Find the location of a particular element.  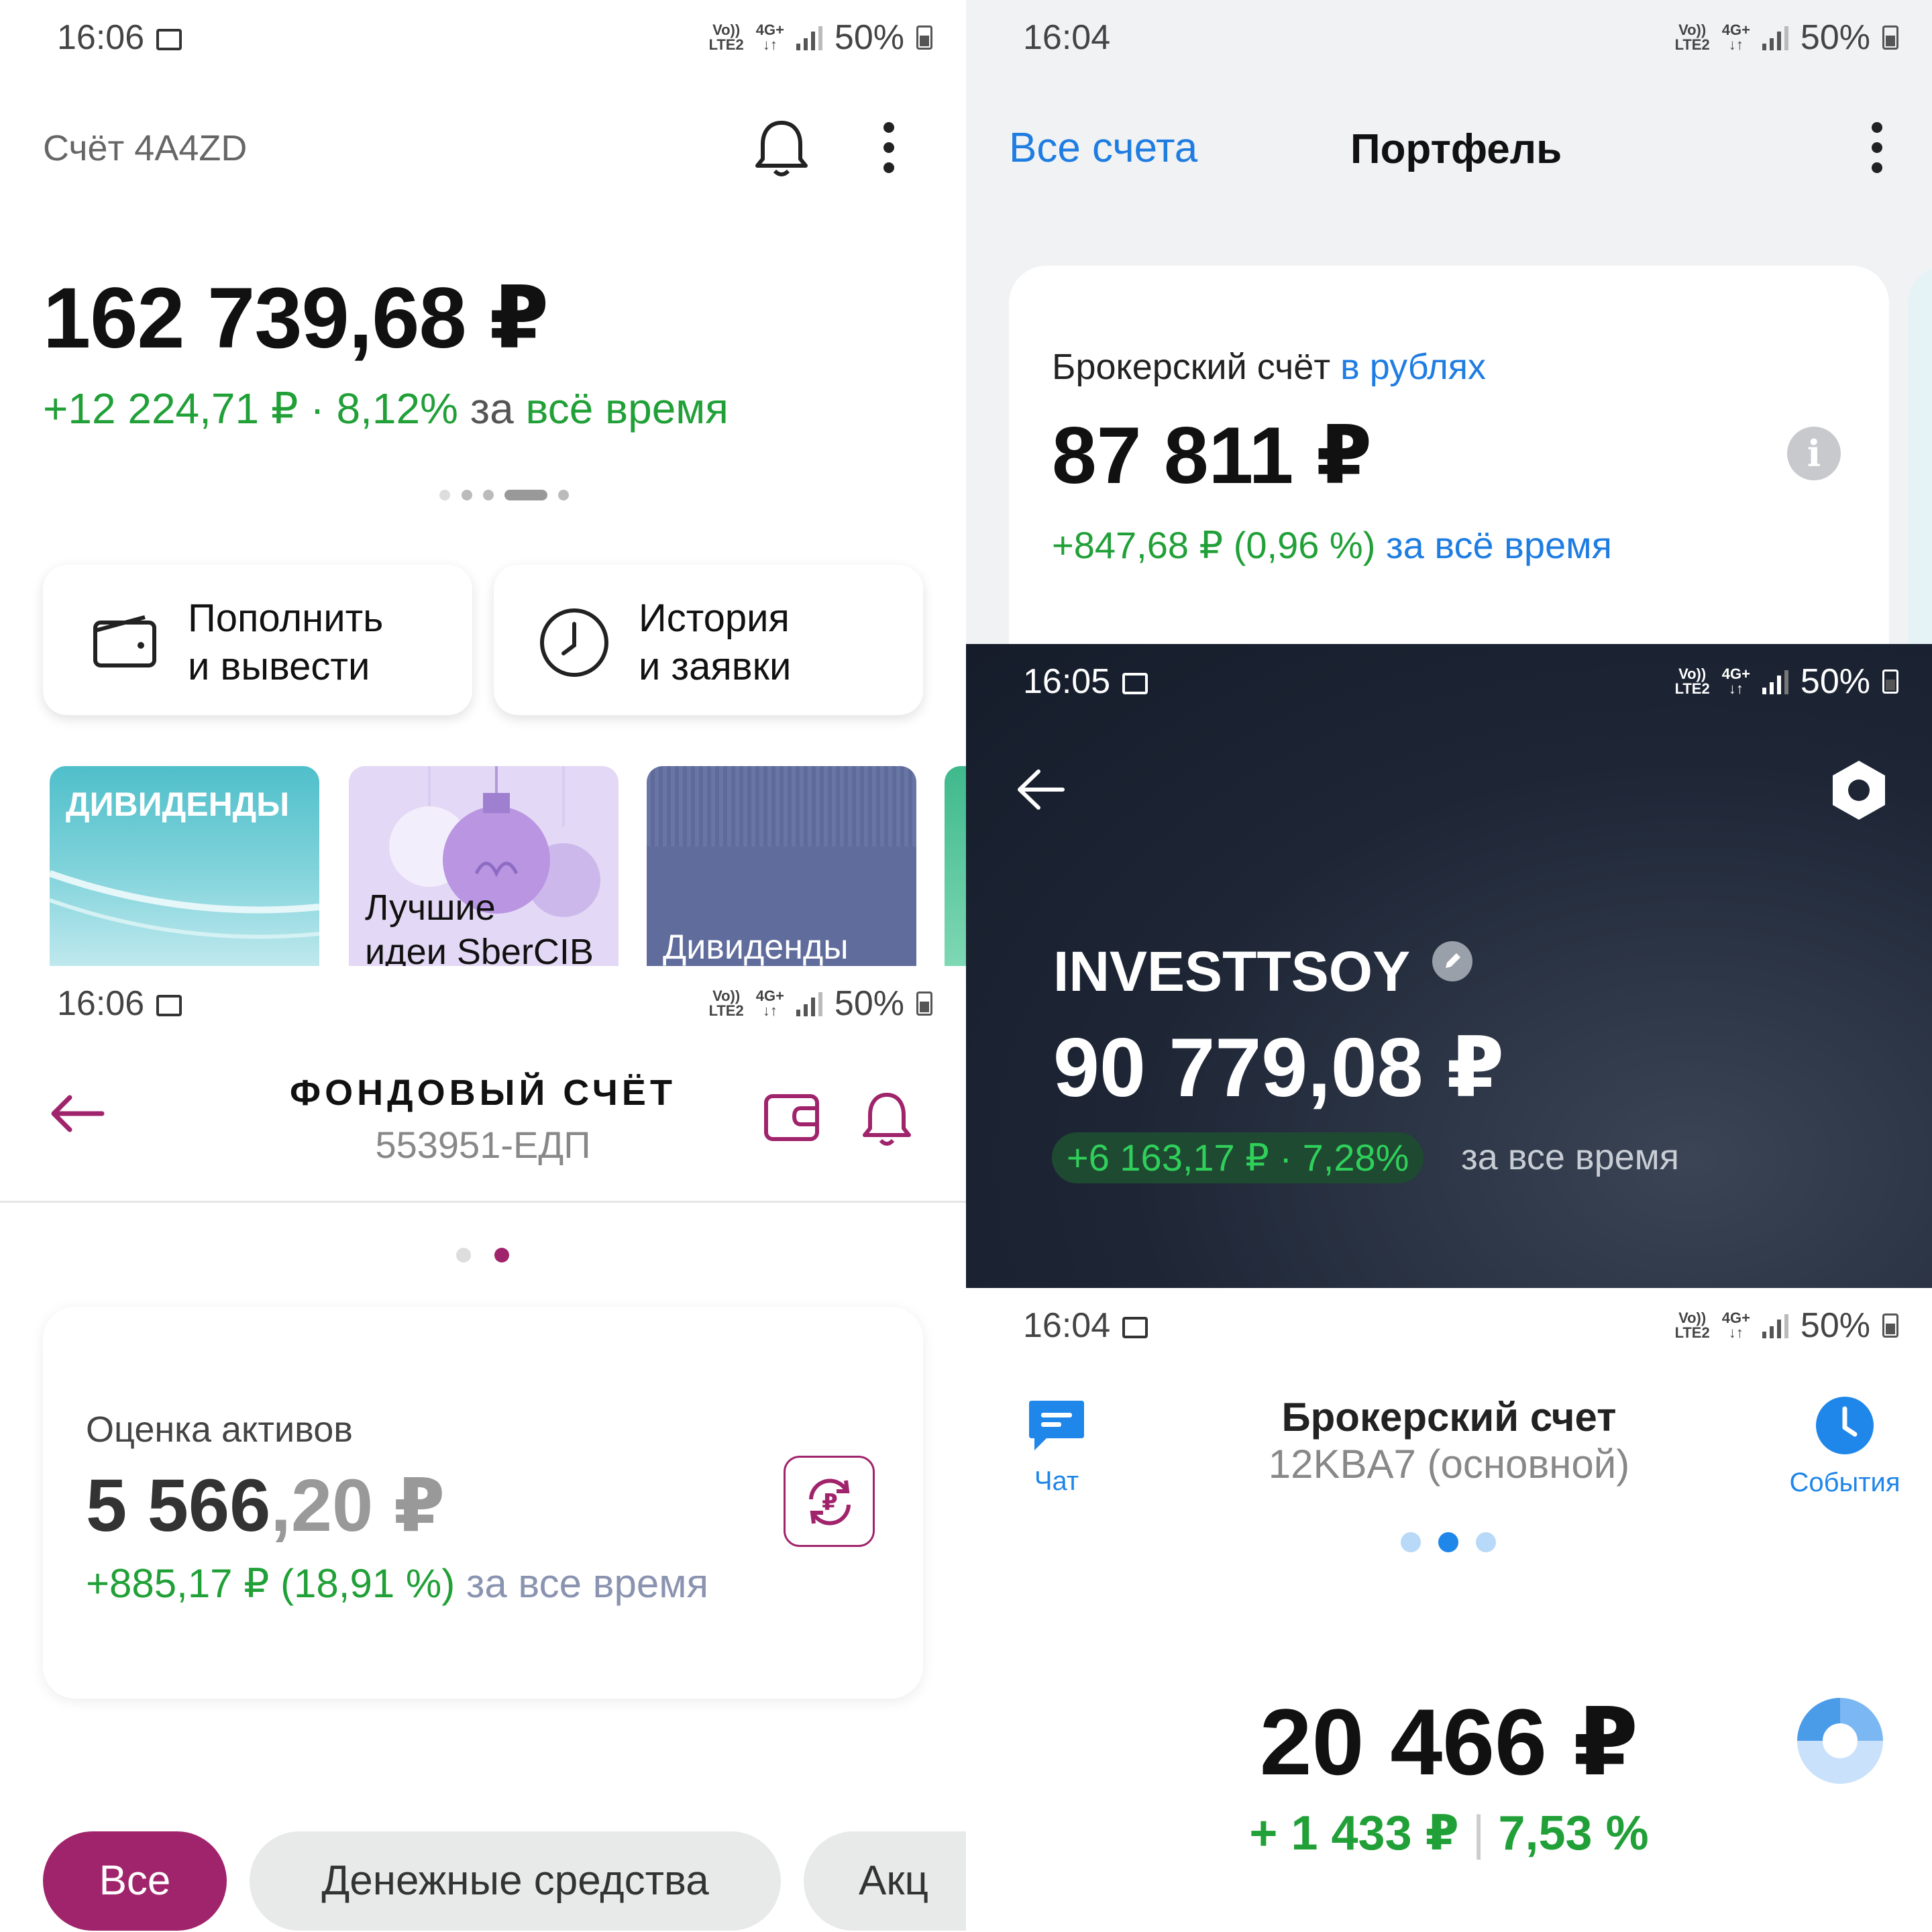

history-label-line1: История is located at coordinates (714, 618).